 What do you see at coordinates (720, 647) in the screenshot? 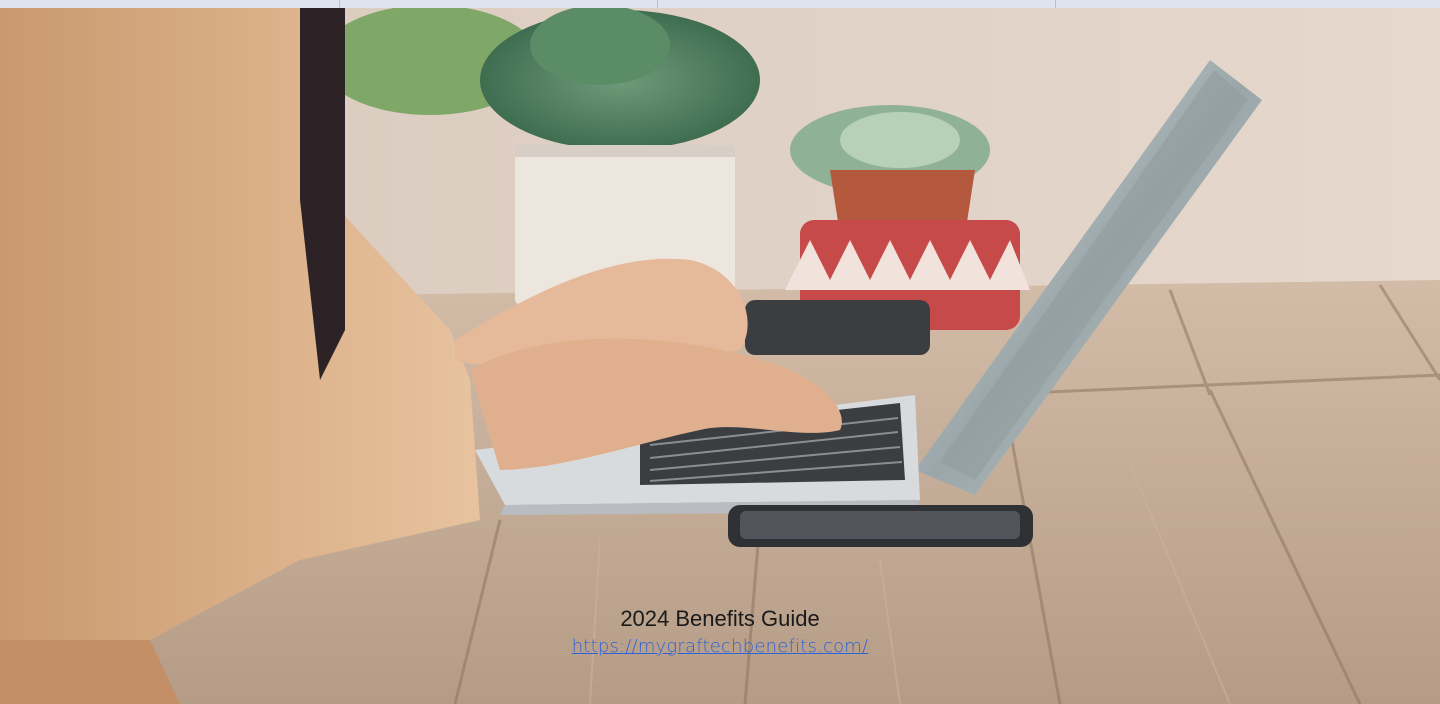
I see `benefits-site-link: https://mygraftechbenefits.com/` at bounding box center [720, 647].